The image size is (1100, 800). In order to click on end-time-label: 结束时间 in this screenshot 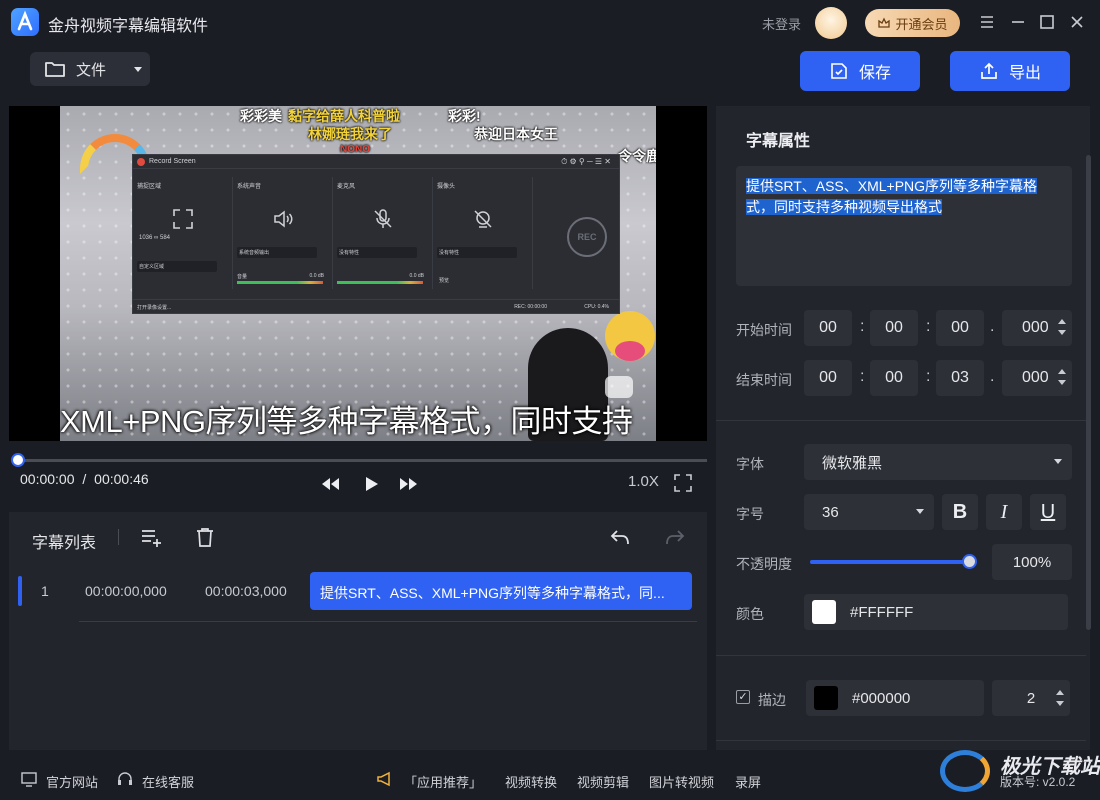, I will do `click(764, 380)`.